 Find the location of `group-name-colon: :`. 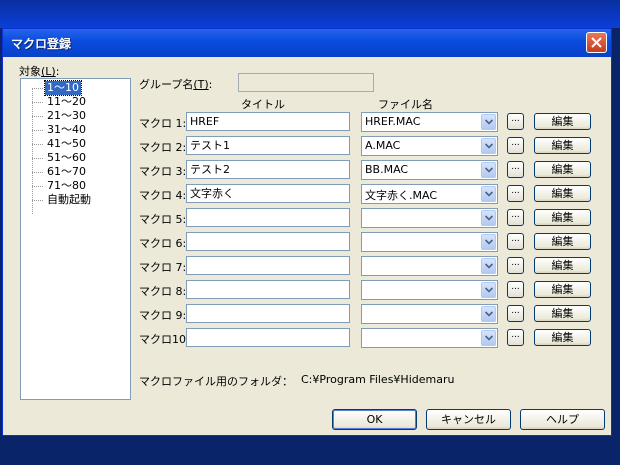

group-name-colon: : is located at coordinates (210, 84).